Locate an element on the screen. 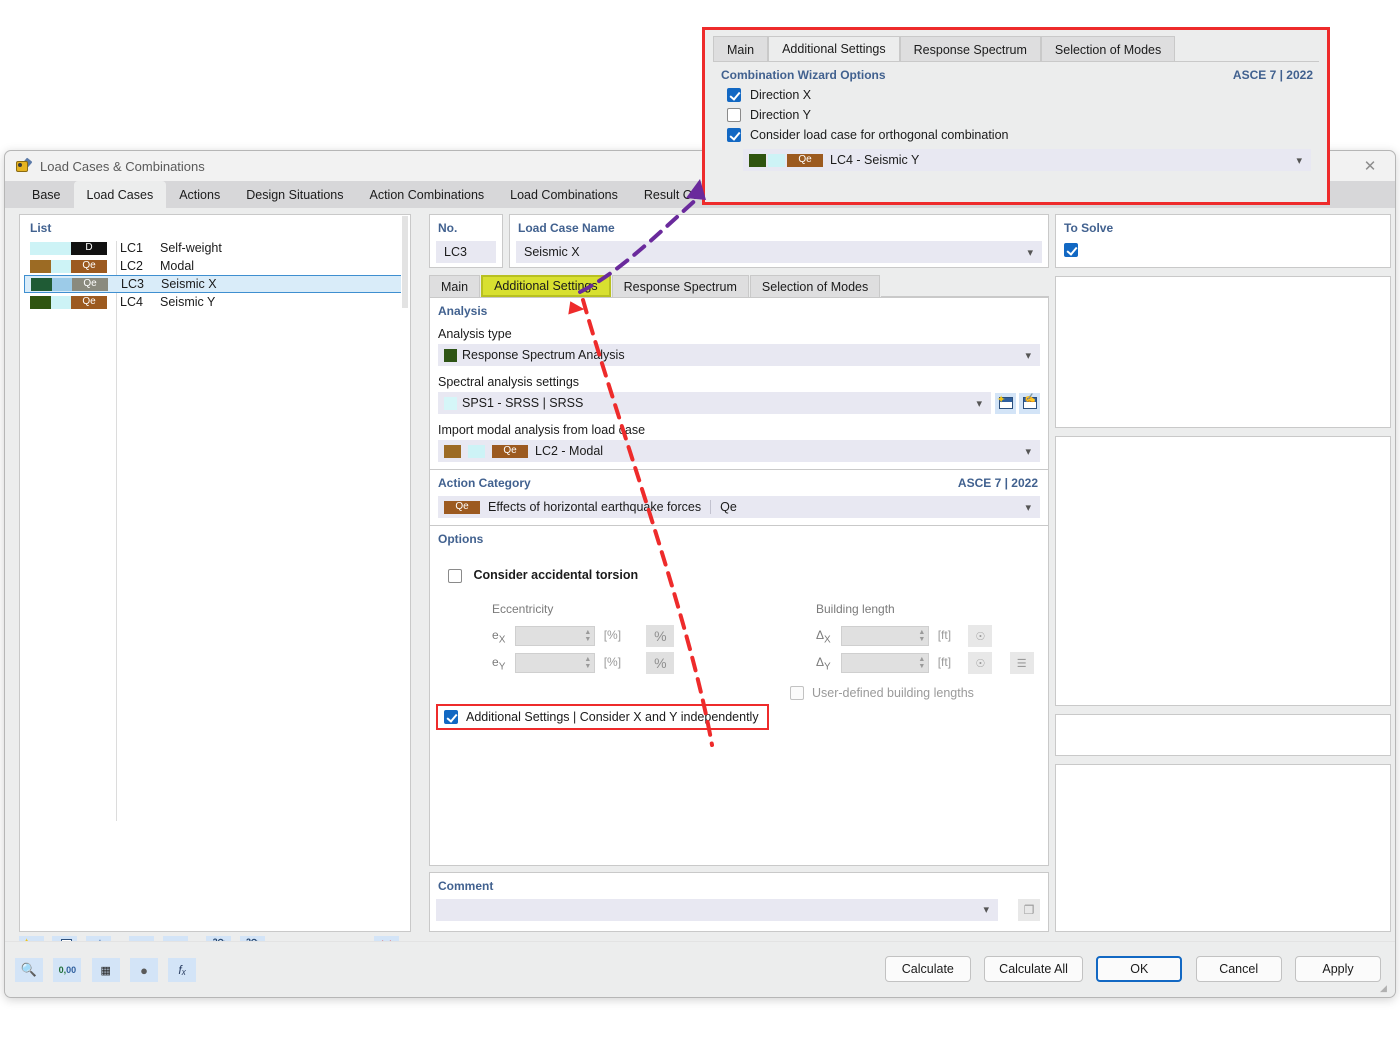 This screenshot has height=1050, width=1400. edit-spectral-settings-button: ✍ is located at coordinates (1029, 403).